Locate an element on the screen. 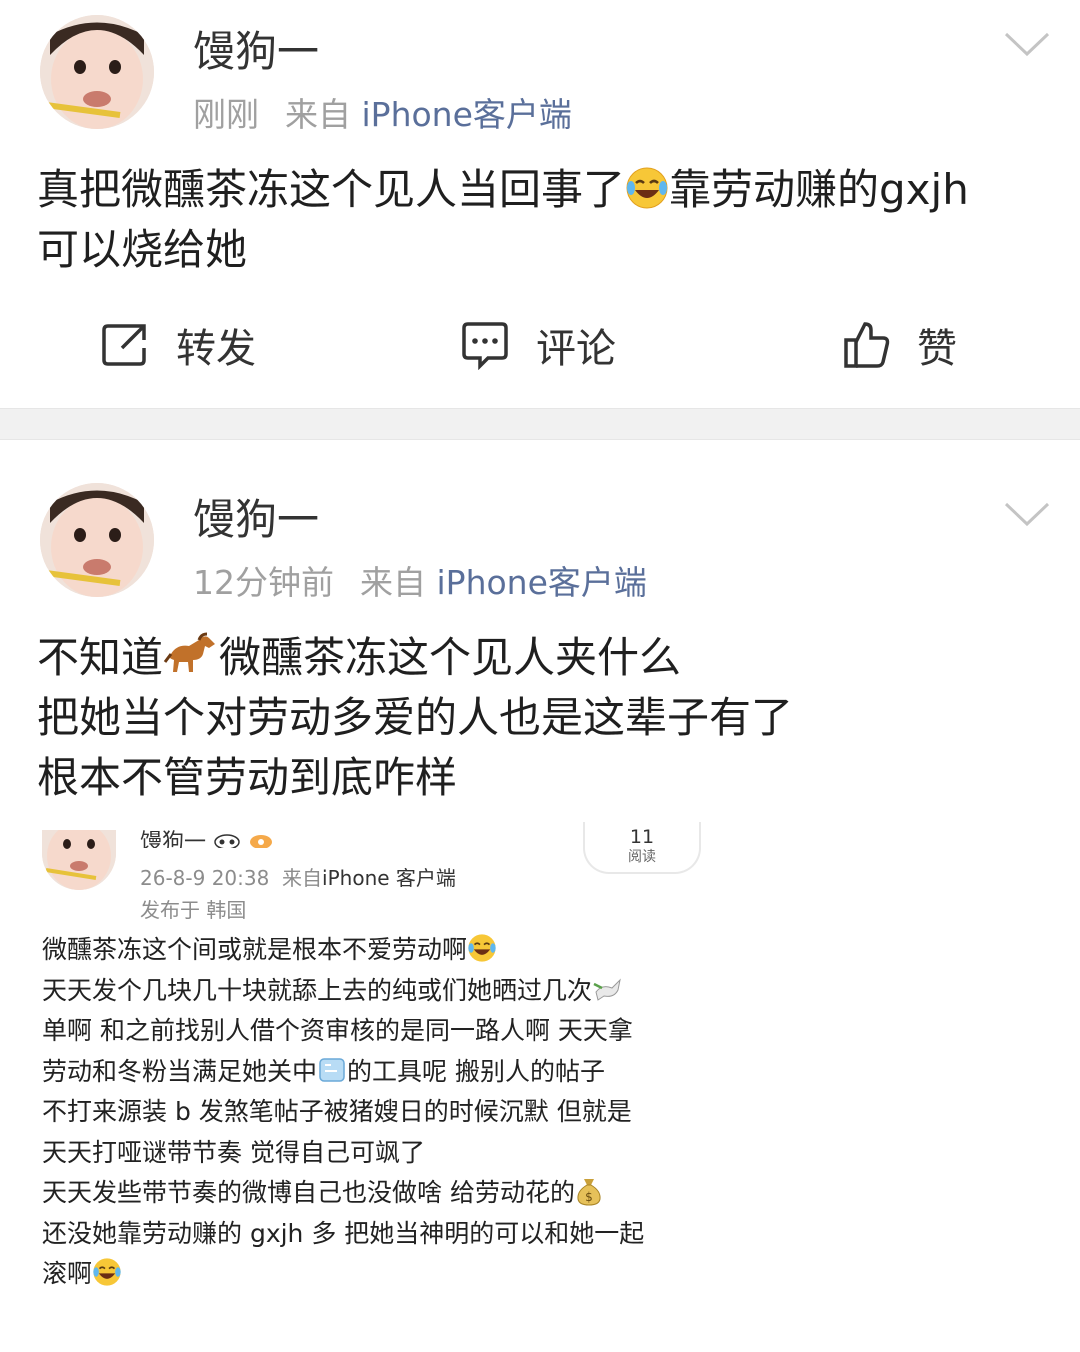 Image resolution: width=1080 pixels, height=1352 pixels. embedded-line: 的工具呢 搬别人的帖子 is located at coordinates (476, 1071).